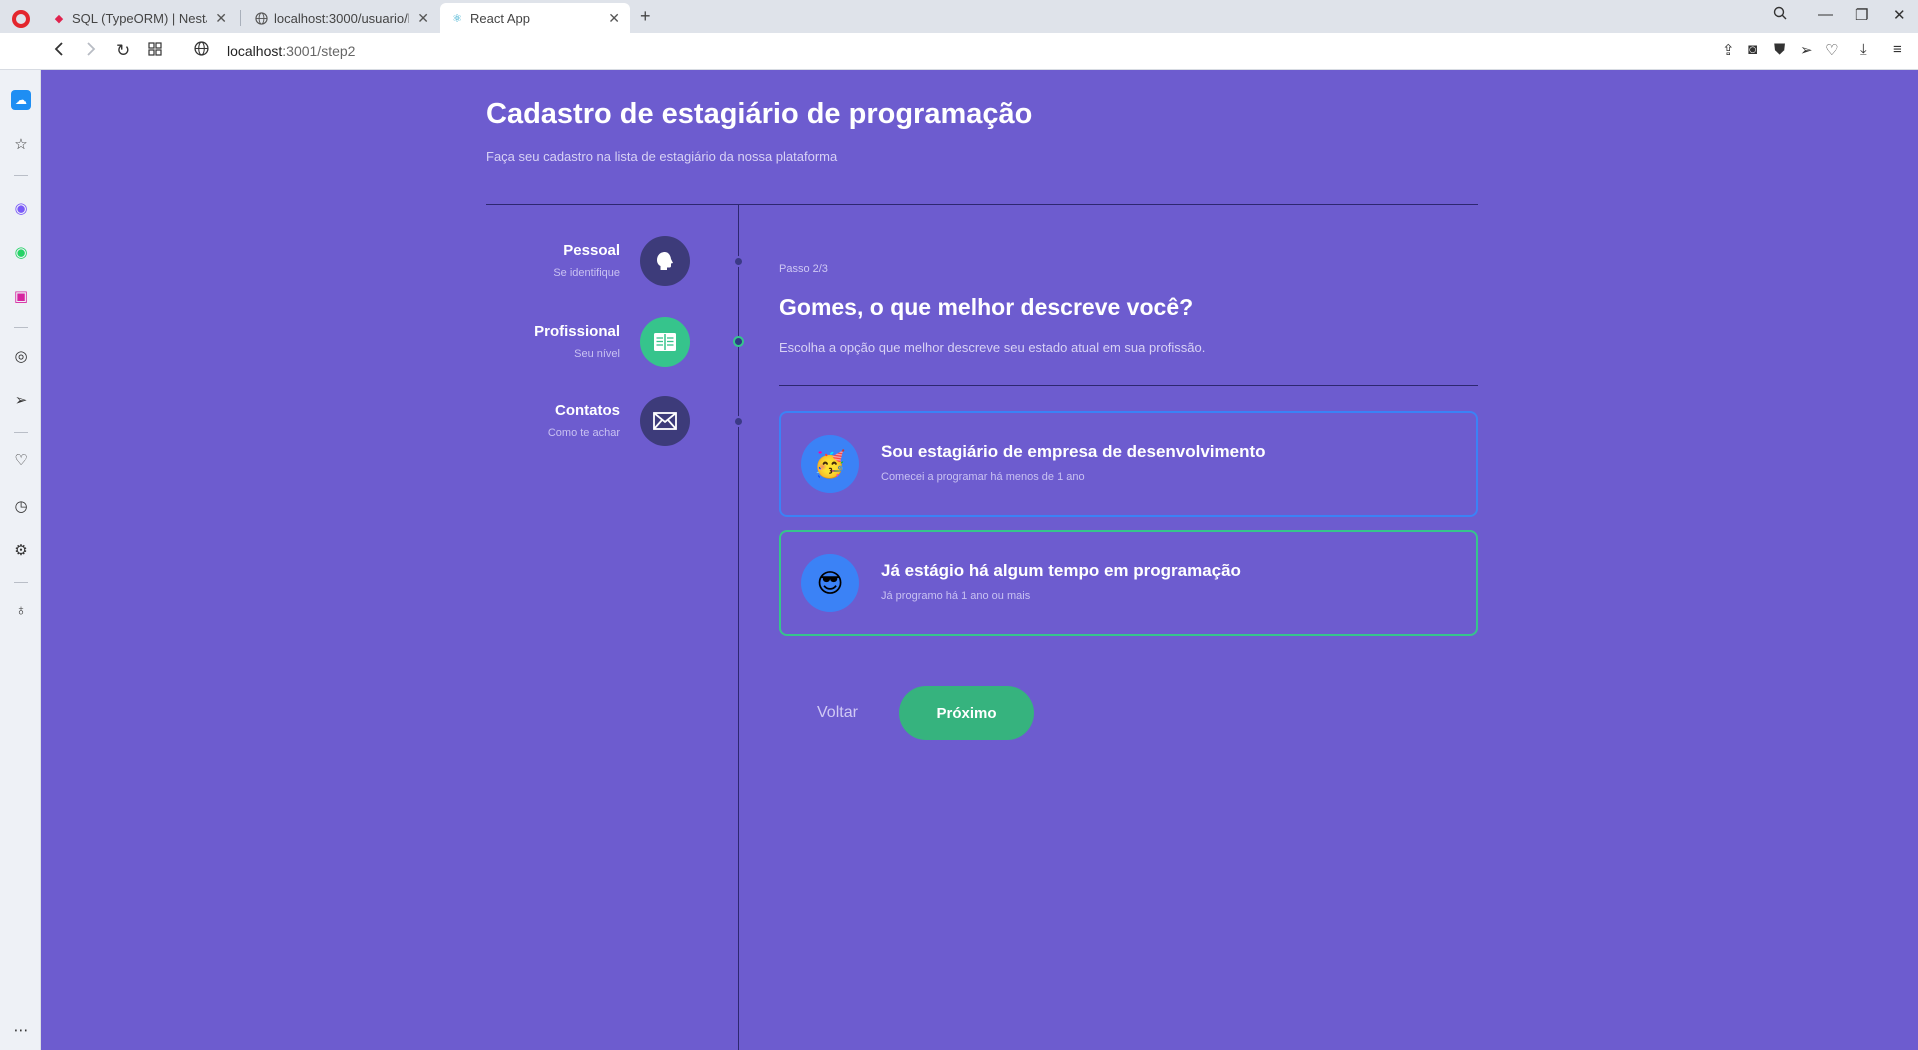 This screenshot has height=1050, width=1918. Describe the element at coordinates (591, 250) in the screenshot. I see `step-label: Pessoal` at that location.